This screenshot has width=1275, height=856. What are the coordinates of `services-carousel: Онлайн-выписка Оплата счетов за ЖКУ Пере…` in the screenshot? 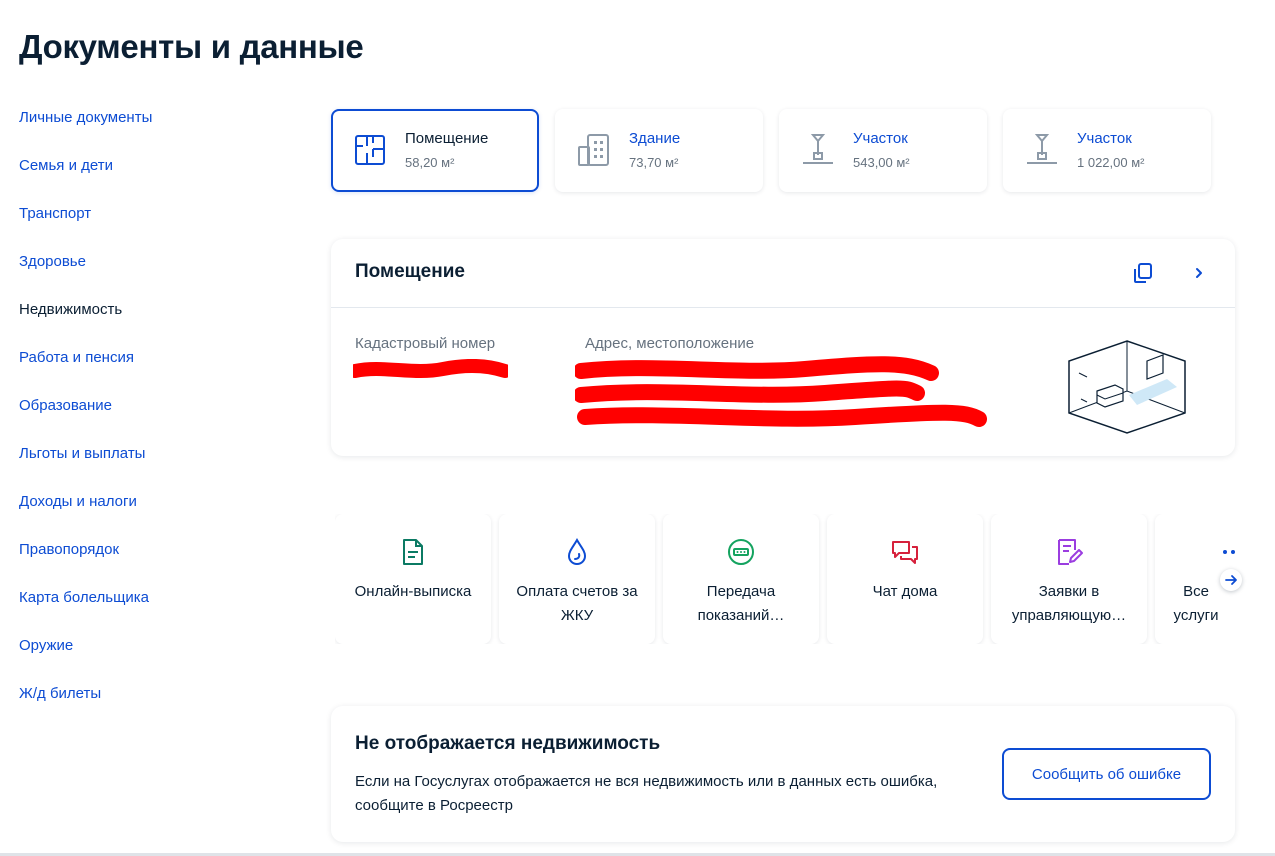 It's located at (785, 579).